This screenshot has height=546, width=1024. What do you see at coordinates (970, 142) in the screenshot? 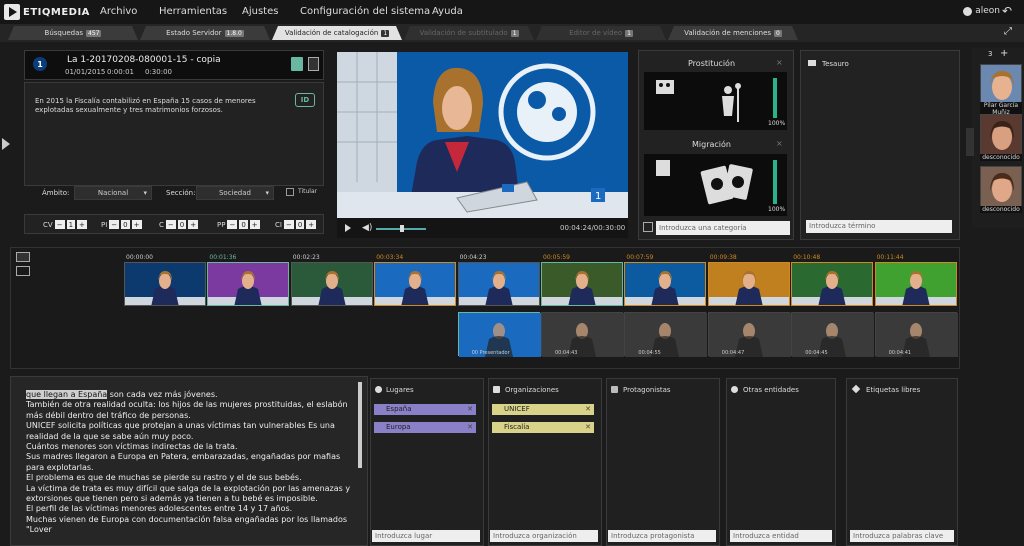
I see `right-collapse-handle` at bounding box center [970, 142].